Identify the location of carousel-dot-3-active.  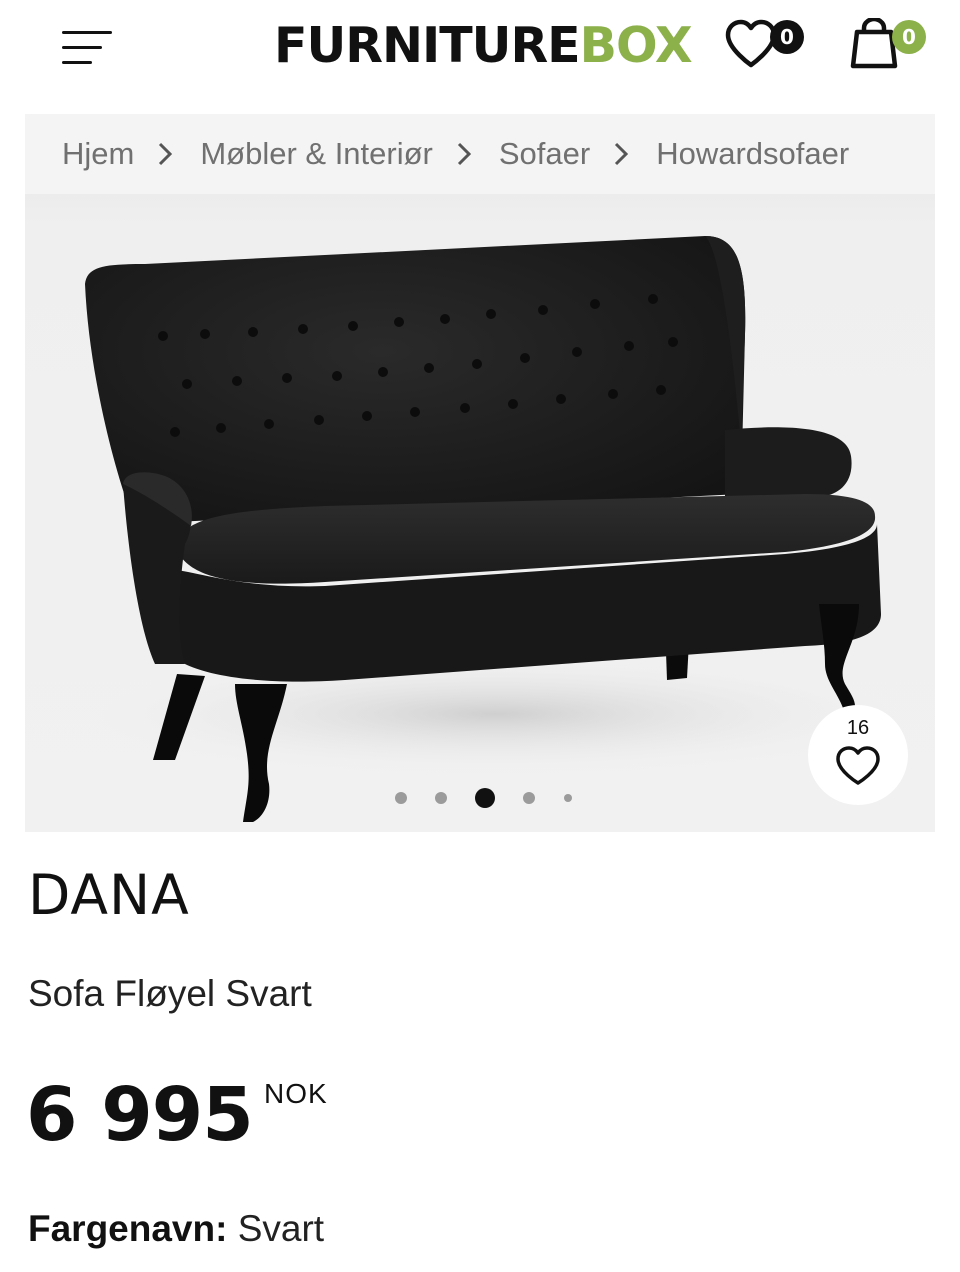
(485, 798).